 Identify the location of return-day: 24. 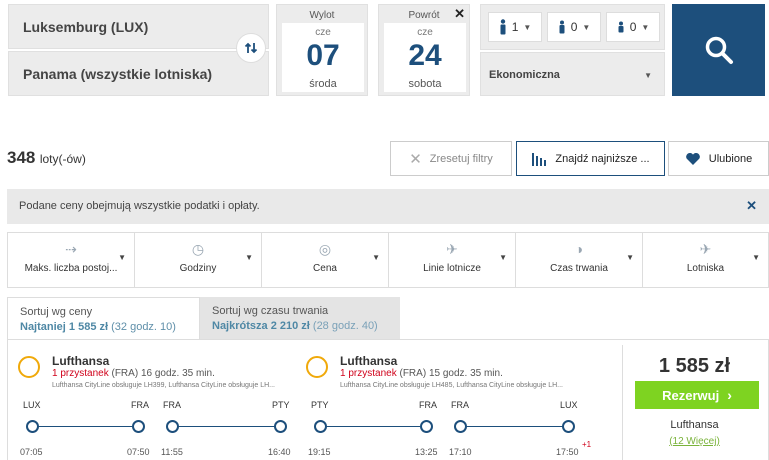
(425, 55).